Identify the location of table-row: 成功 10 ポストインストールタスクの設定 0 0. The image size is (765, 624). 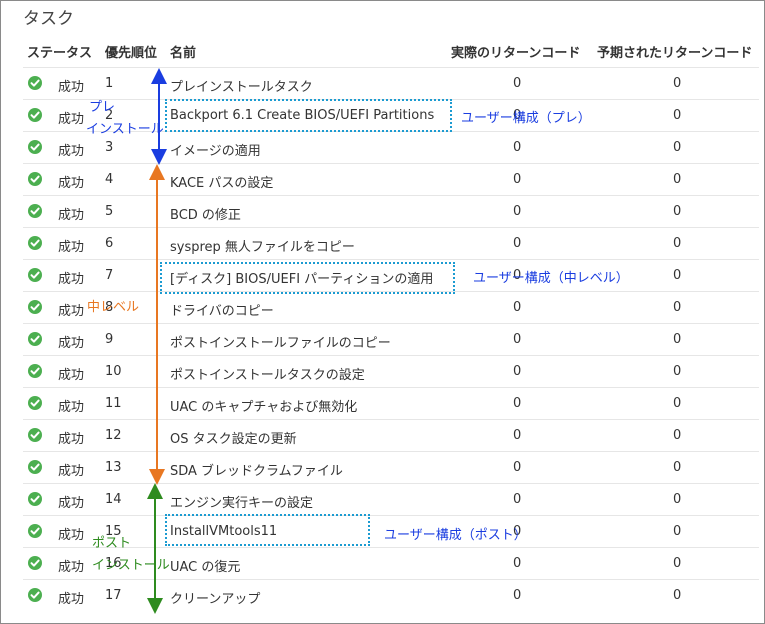
(391, 371).